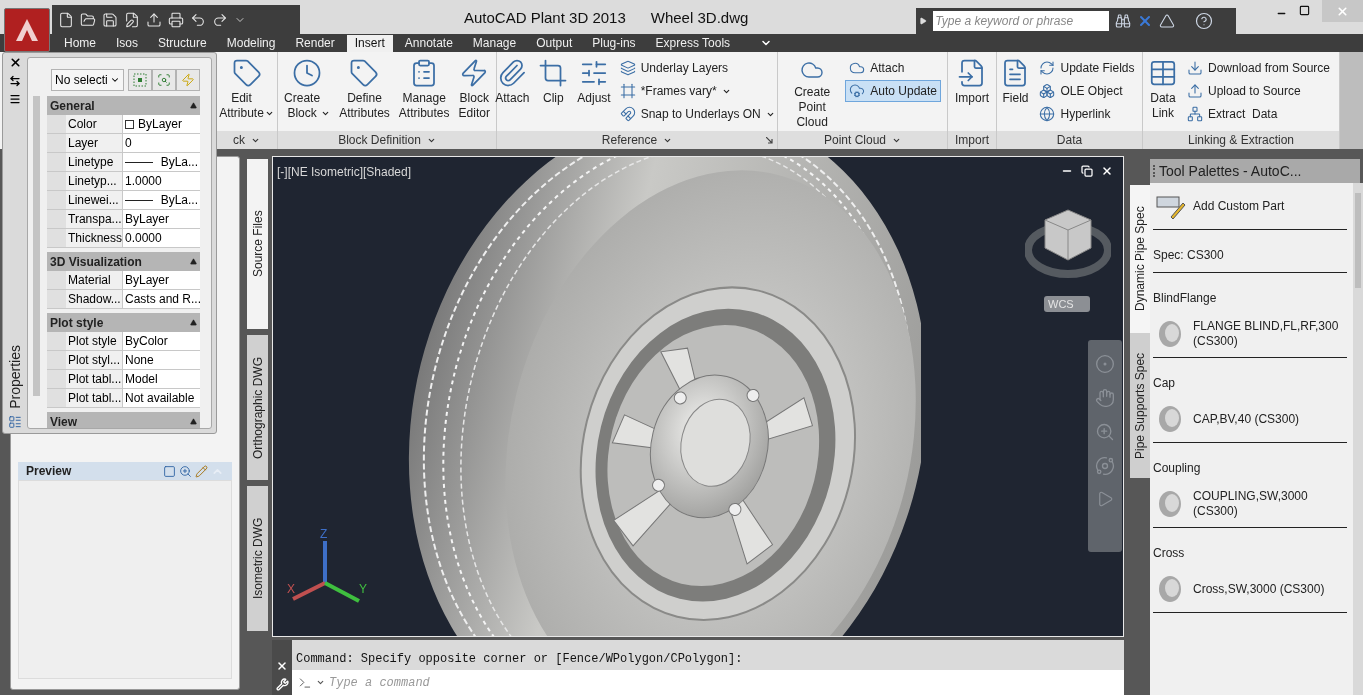  I want to click on ribbon-small-button: Attach, so click(893, 68).